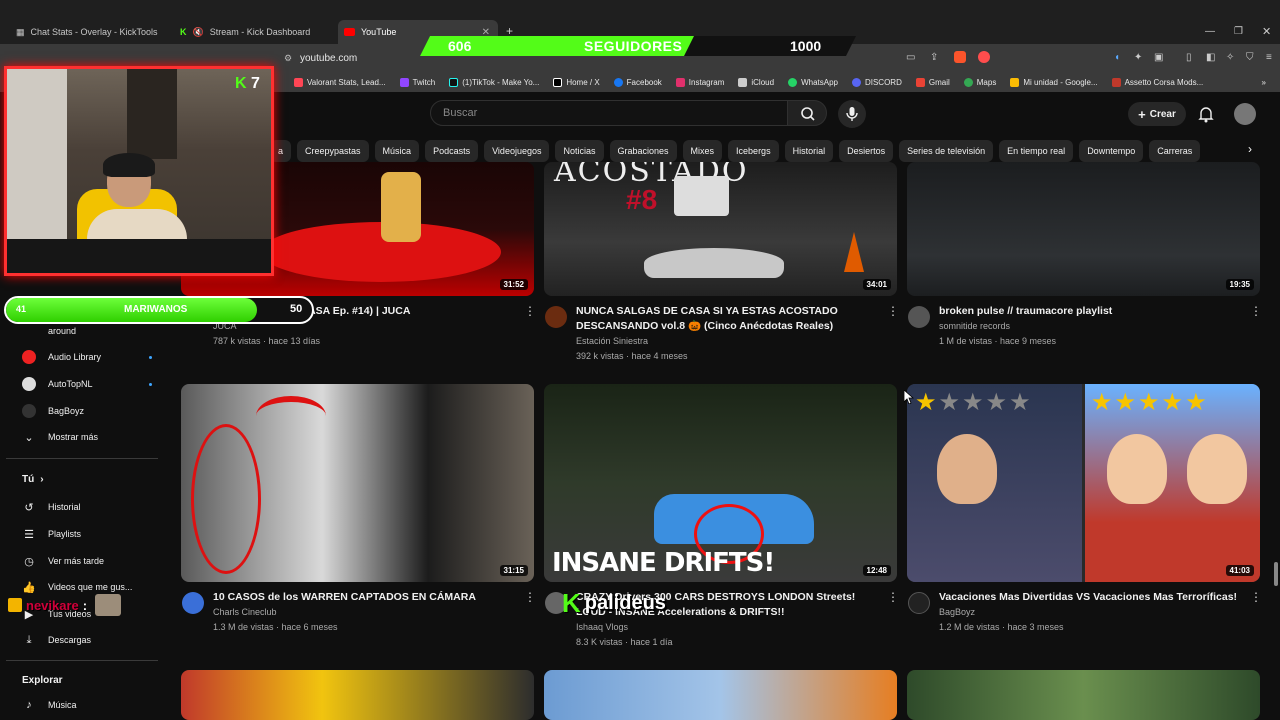  I want to click on maximize-button: ❐, so click(1238, 31).